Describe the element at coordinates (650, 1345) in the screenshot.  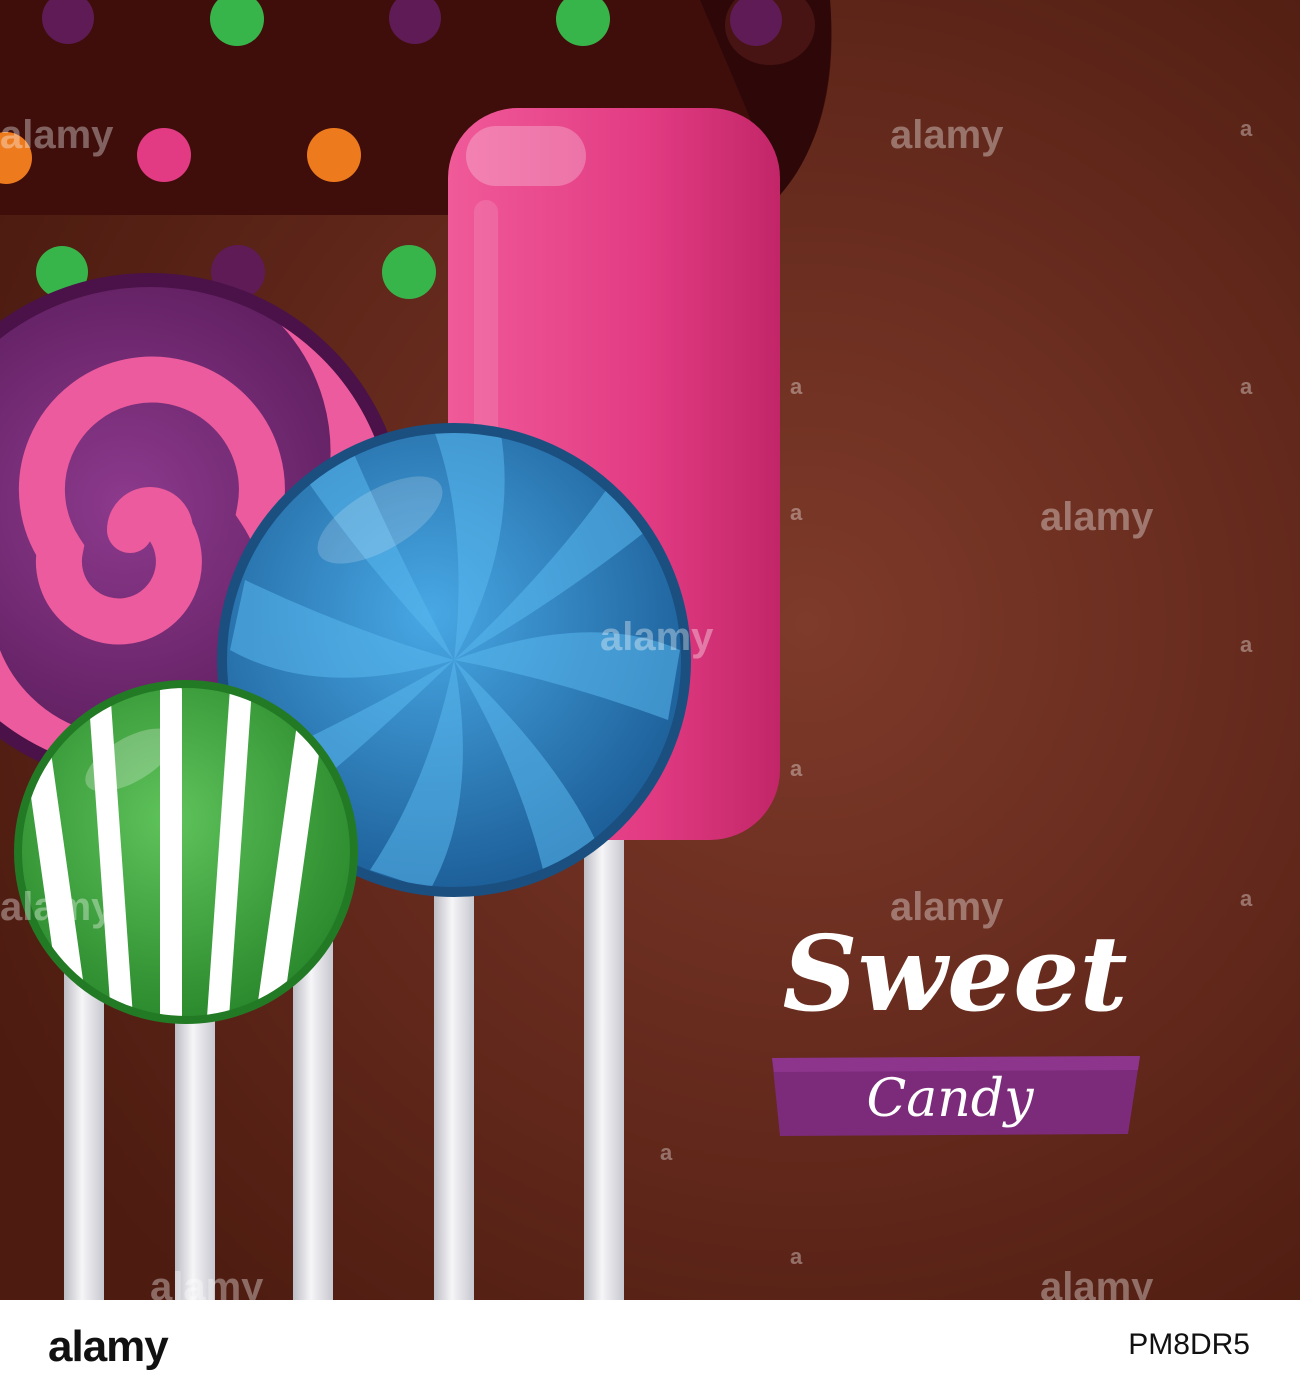
I see `stock-footer: alamy PM8DR5` at that location.